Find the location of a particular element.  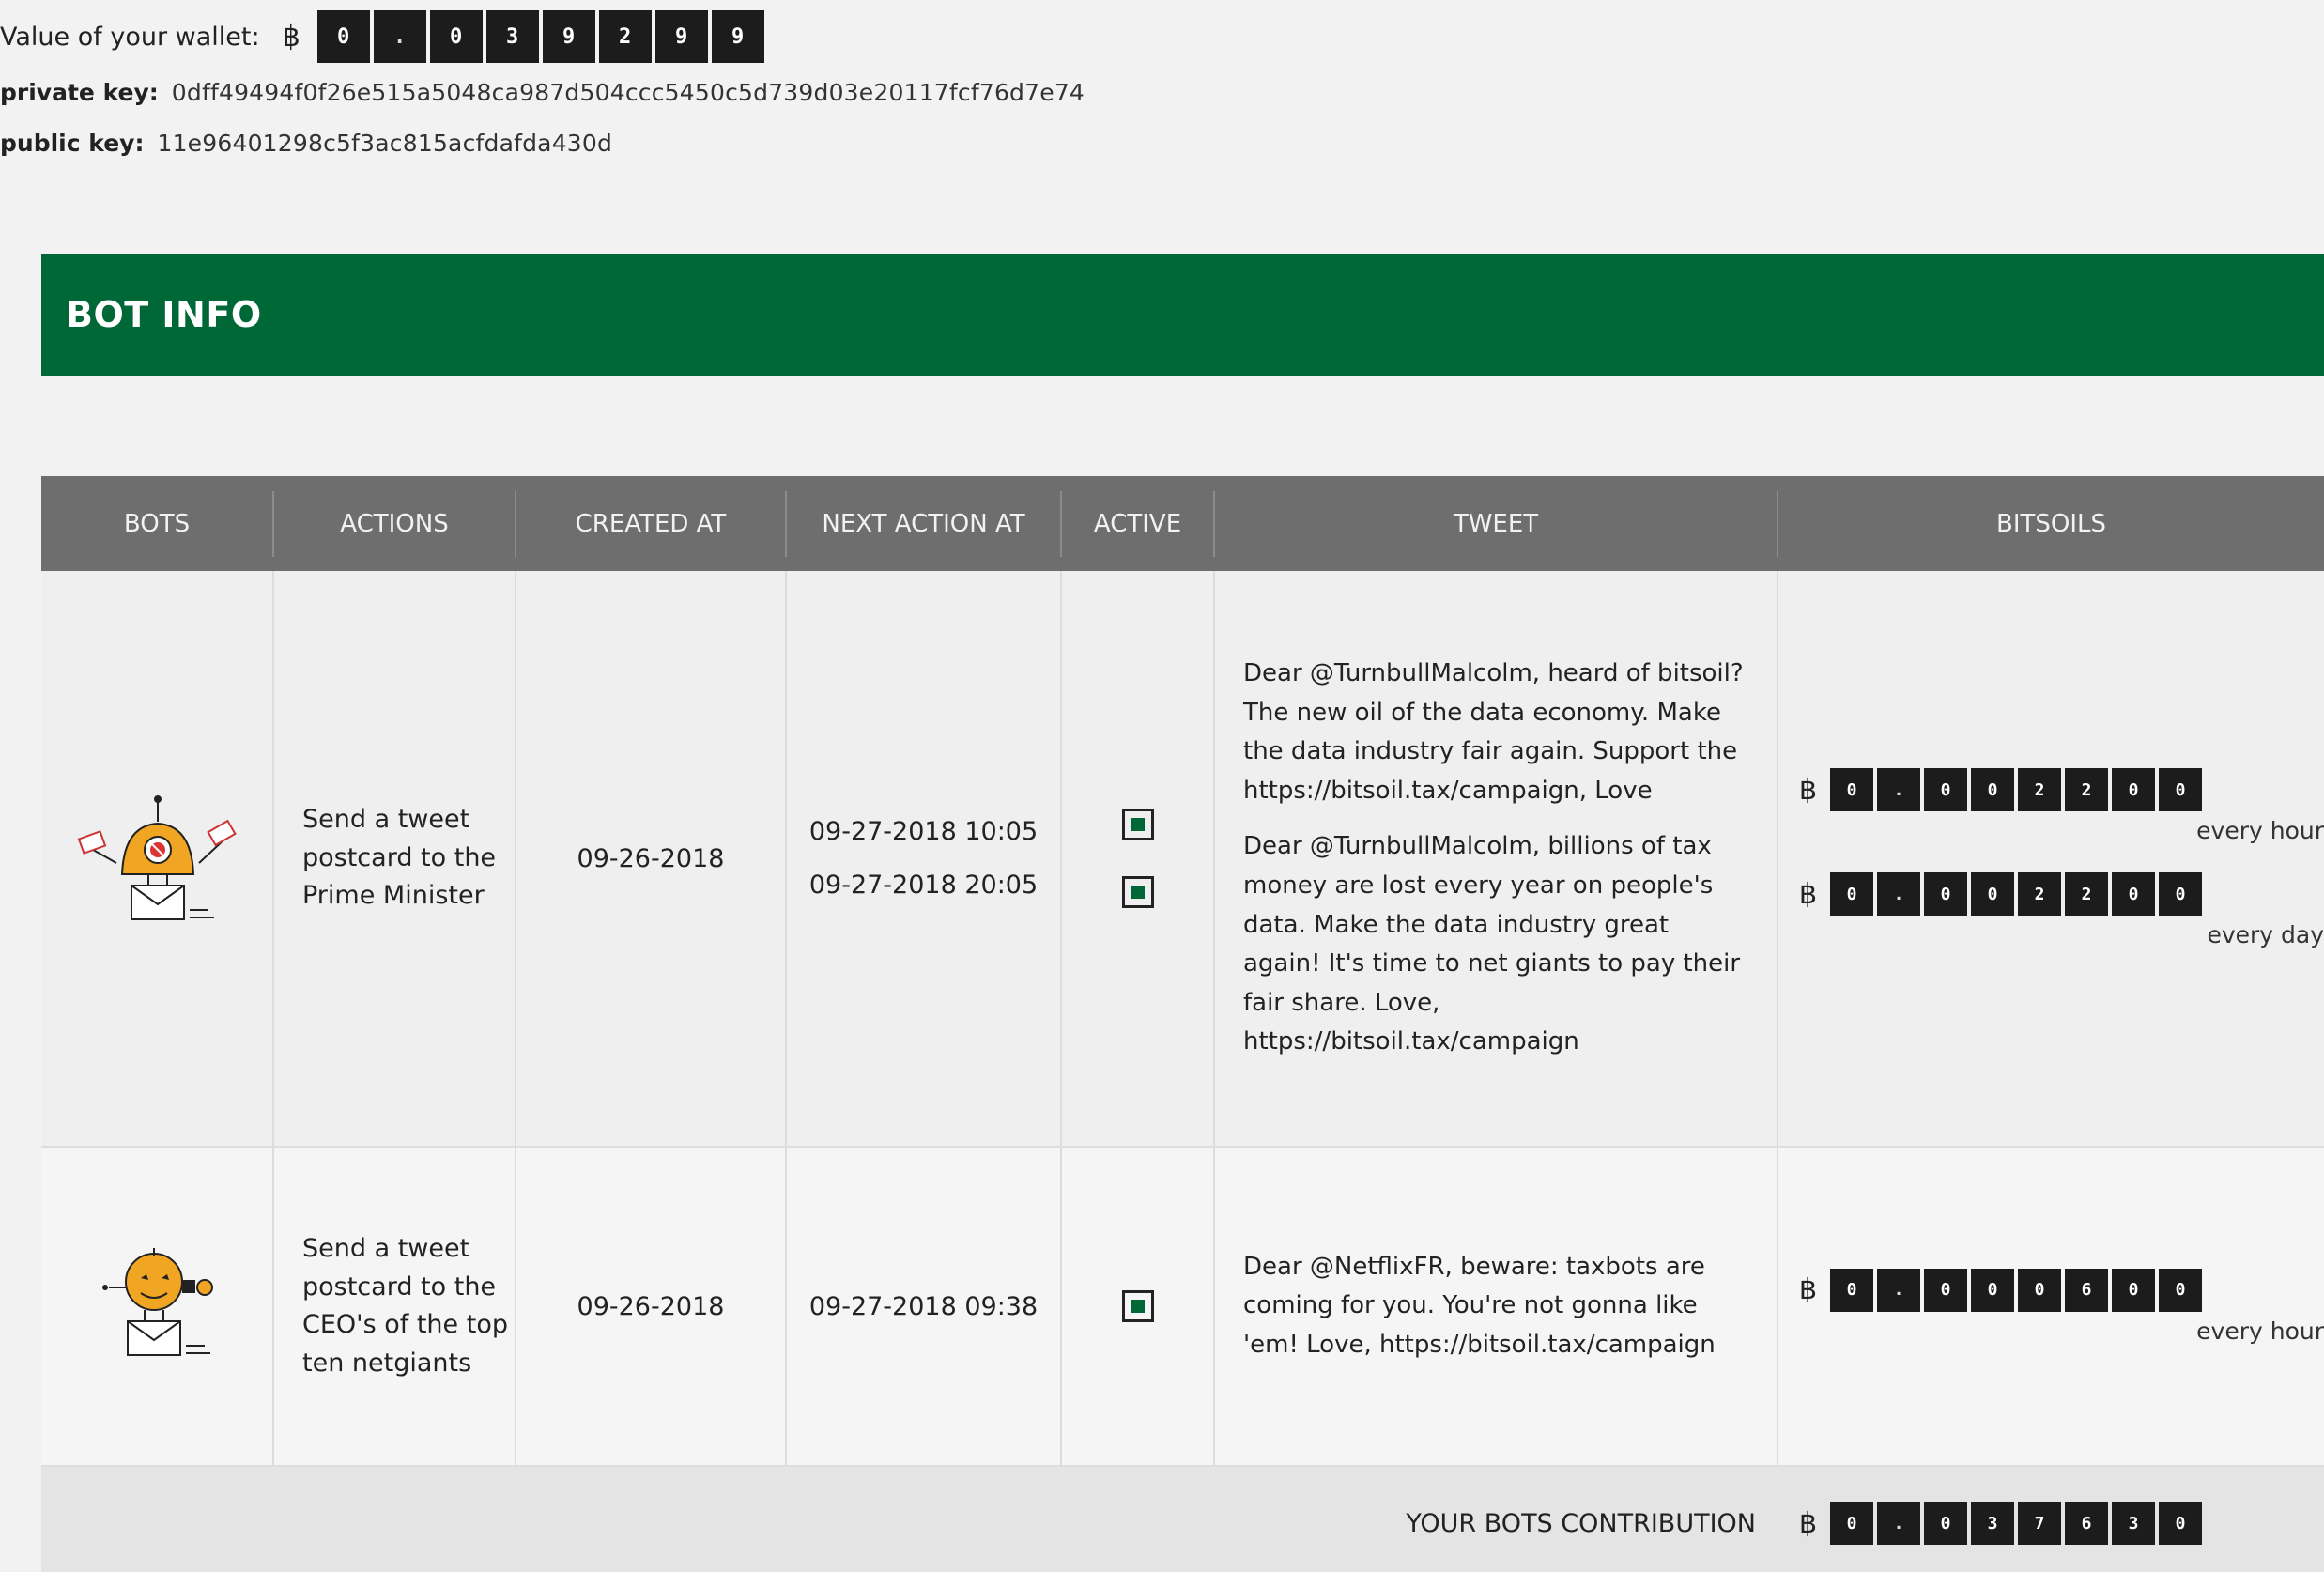

wallet-digit: 3 is located at coordinates (512, 36).